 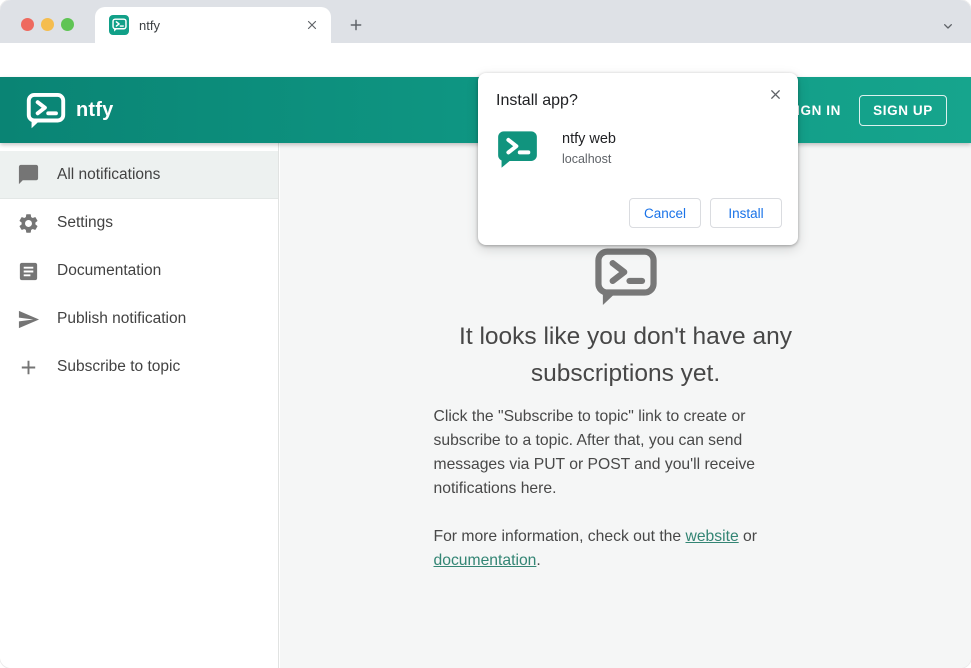 What do you see at coordinates (587, 159) in the screenshot?
I see `dialog-app-origin: localhost` at bounding box center [587, 159].